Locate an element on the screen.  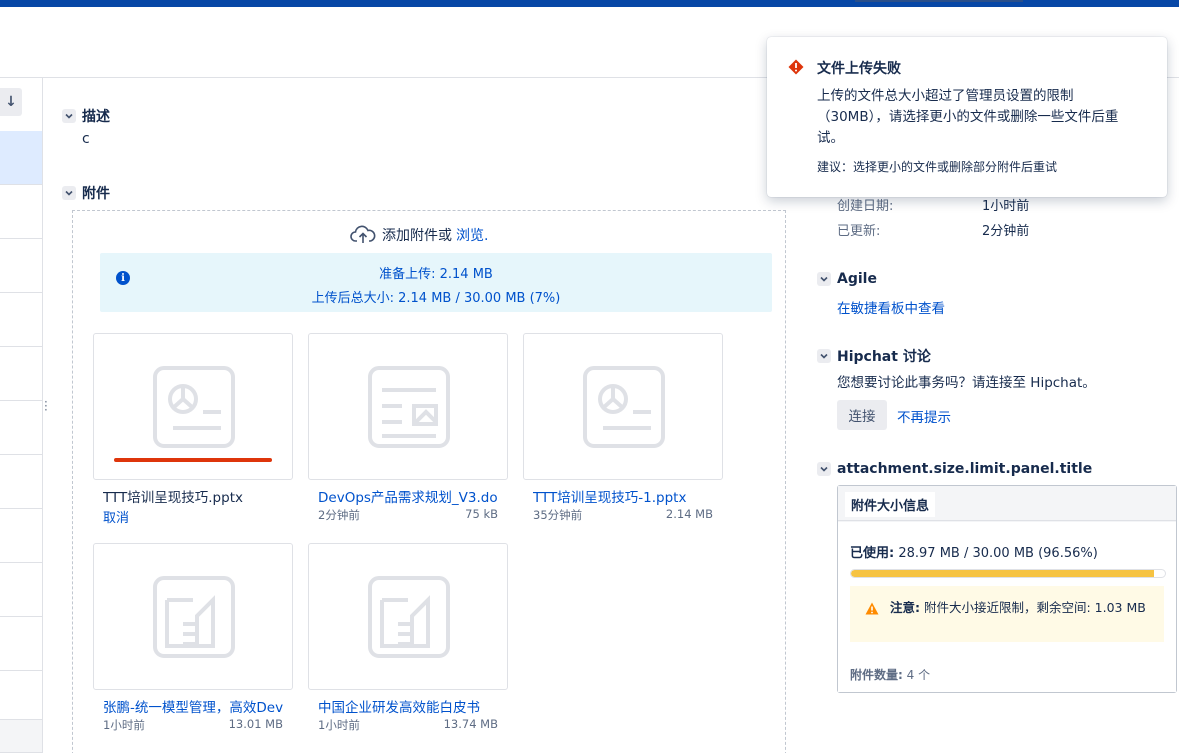
sort-button: ↓ is located at coordinates (11, 102).